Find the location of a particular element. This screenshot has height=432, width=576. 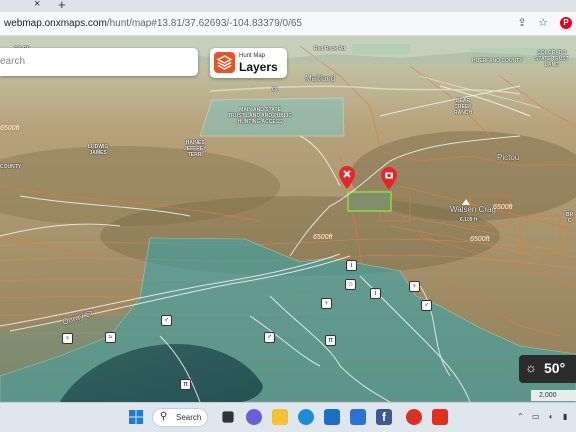

map-scale-label: 2,000 is located at coordinates (548, 395).